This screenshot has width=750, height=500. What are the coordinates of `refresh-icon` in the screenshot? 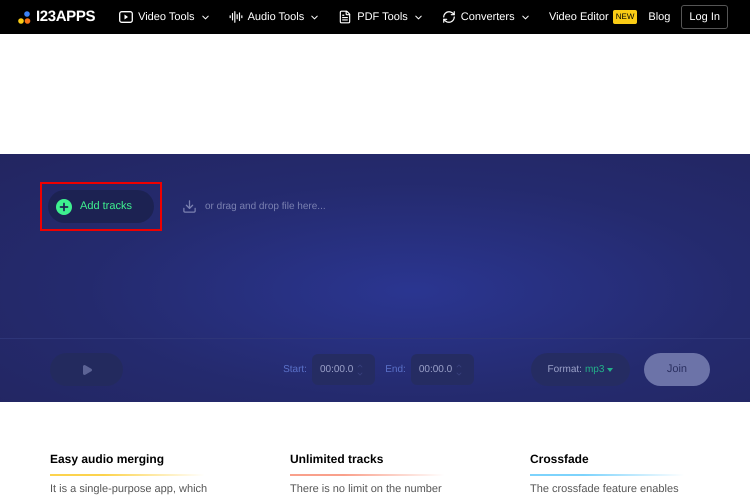 It's located at (449, 17).